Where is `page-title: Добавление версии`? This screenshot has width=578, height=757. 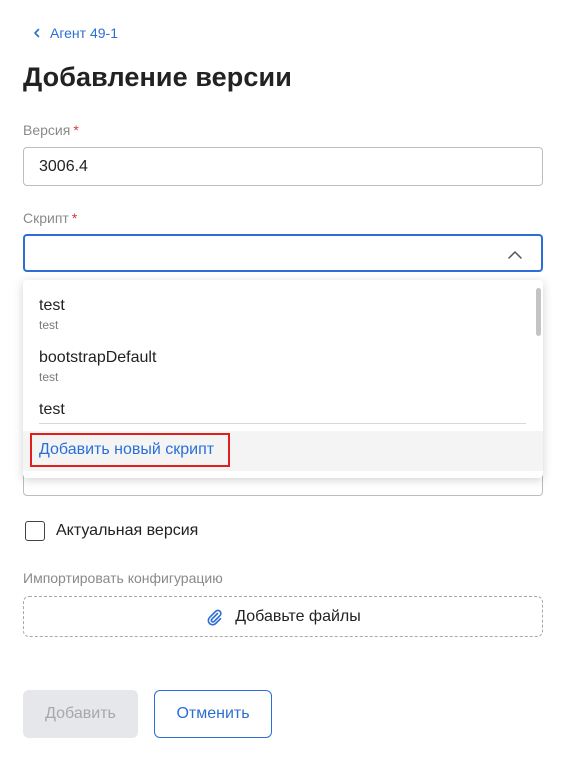
page-title: Добавление версии is located at coordinates (157, 77).